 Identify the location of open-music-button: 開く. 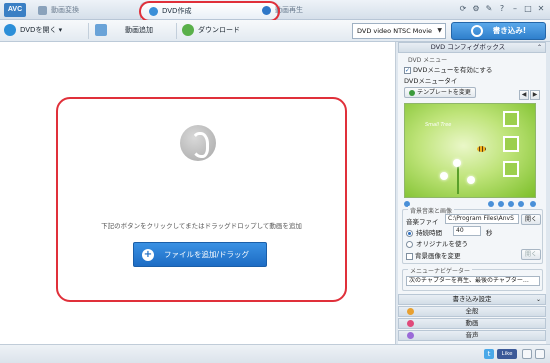
(531, 219).